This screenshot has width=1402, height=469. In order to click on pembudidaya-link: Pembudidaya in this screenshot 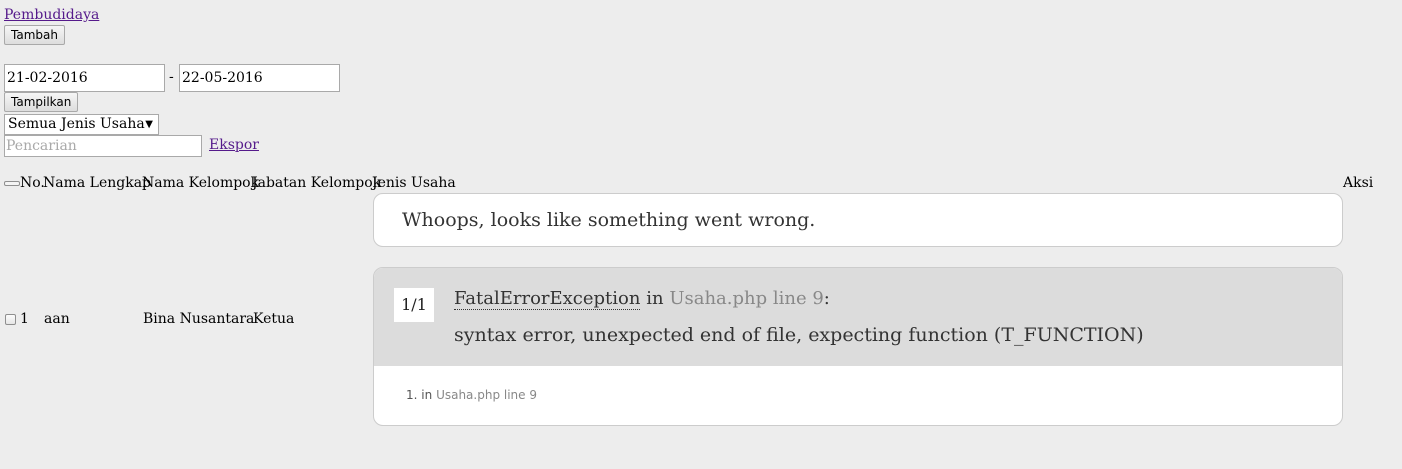, I will do `click(51, 15)`.